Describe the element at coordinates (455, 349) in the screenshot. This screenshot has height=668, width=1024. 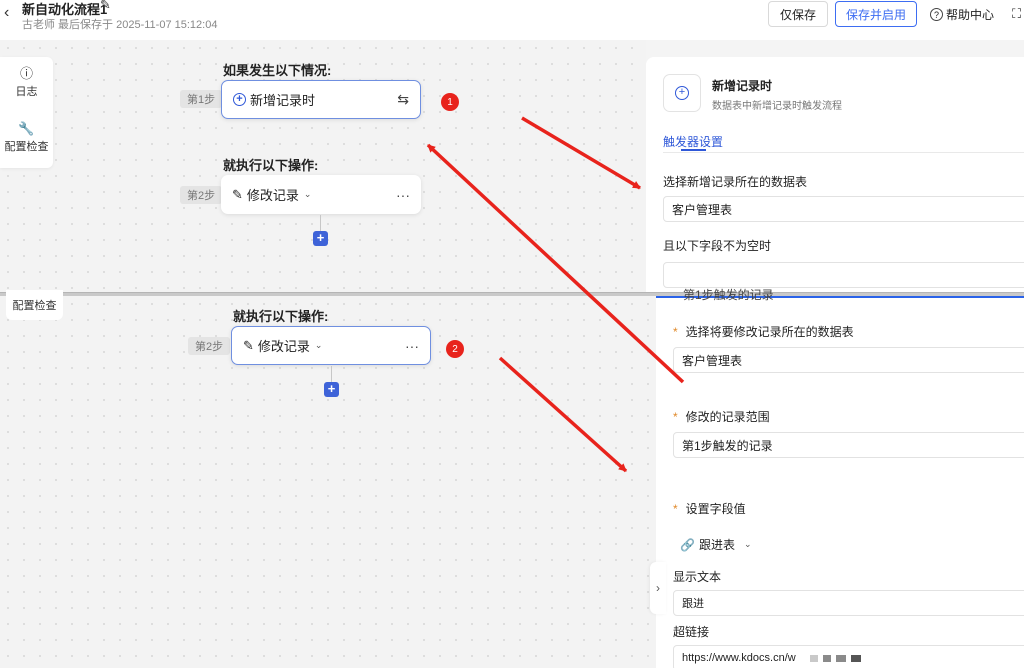
I see `annotation-number-2: 2` at that location.